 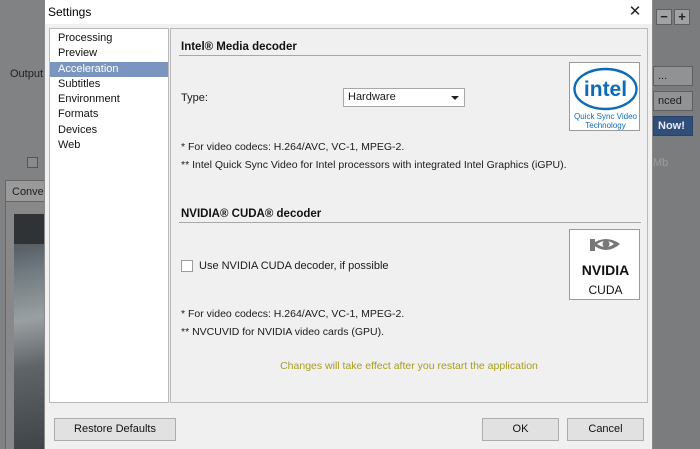 What do you see at coordinates (29, 331) in the screenshot?
I see `background-thumbnail` at bounding box center [29, 331].